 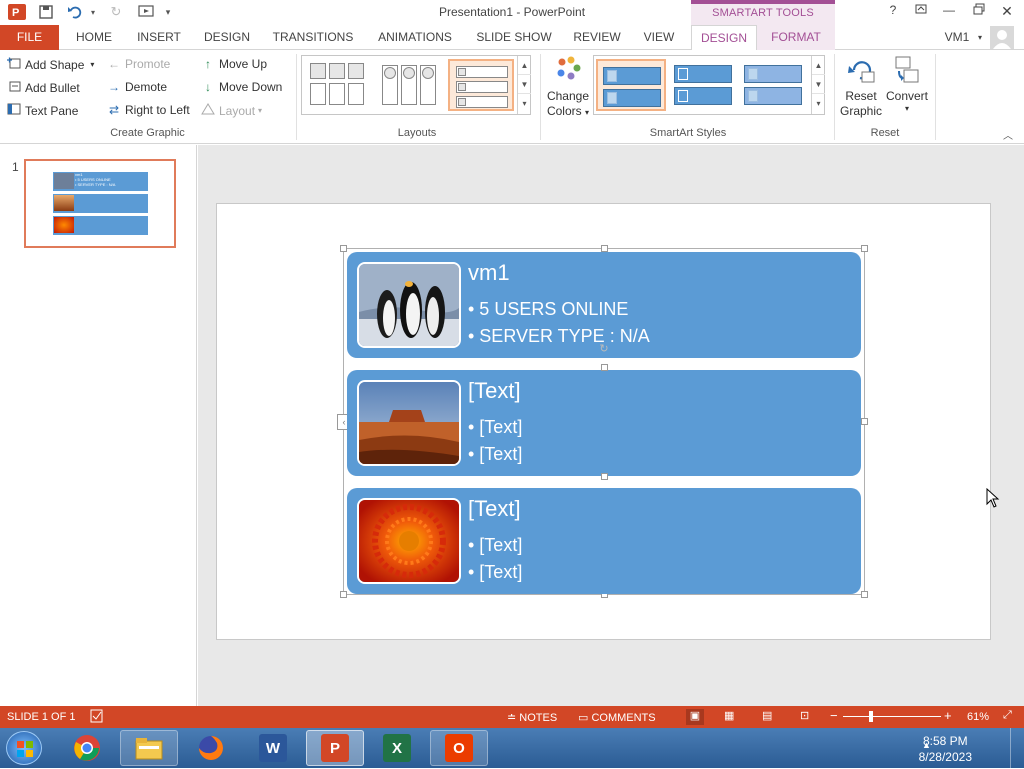 I want to click on smartart-row-3: [Text] • [Text] • [Text], so click(x=604, y=541).